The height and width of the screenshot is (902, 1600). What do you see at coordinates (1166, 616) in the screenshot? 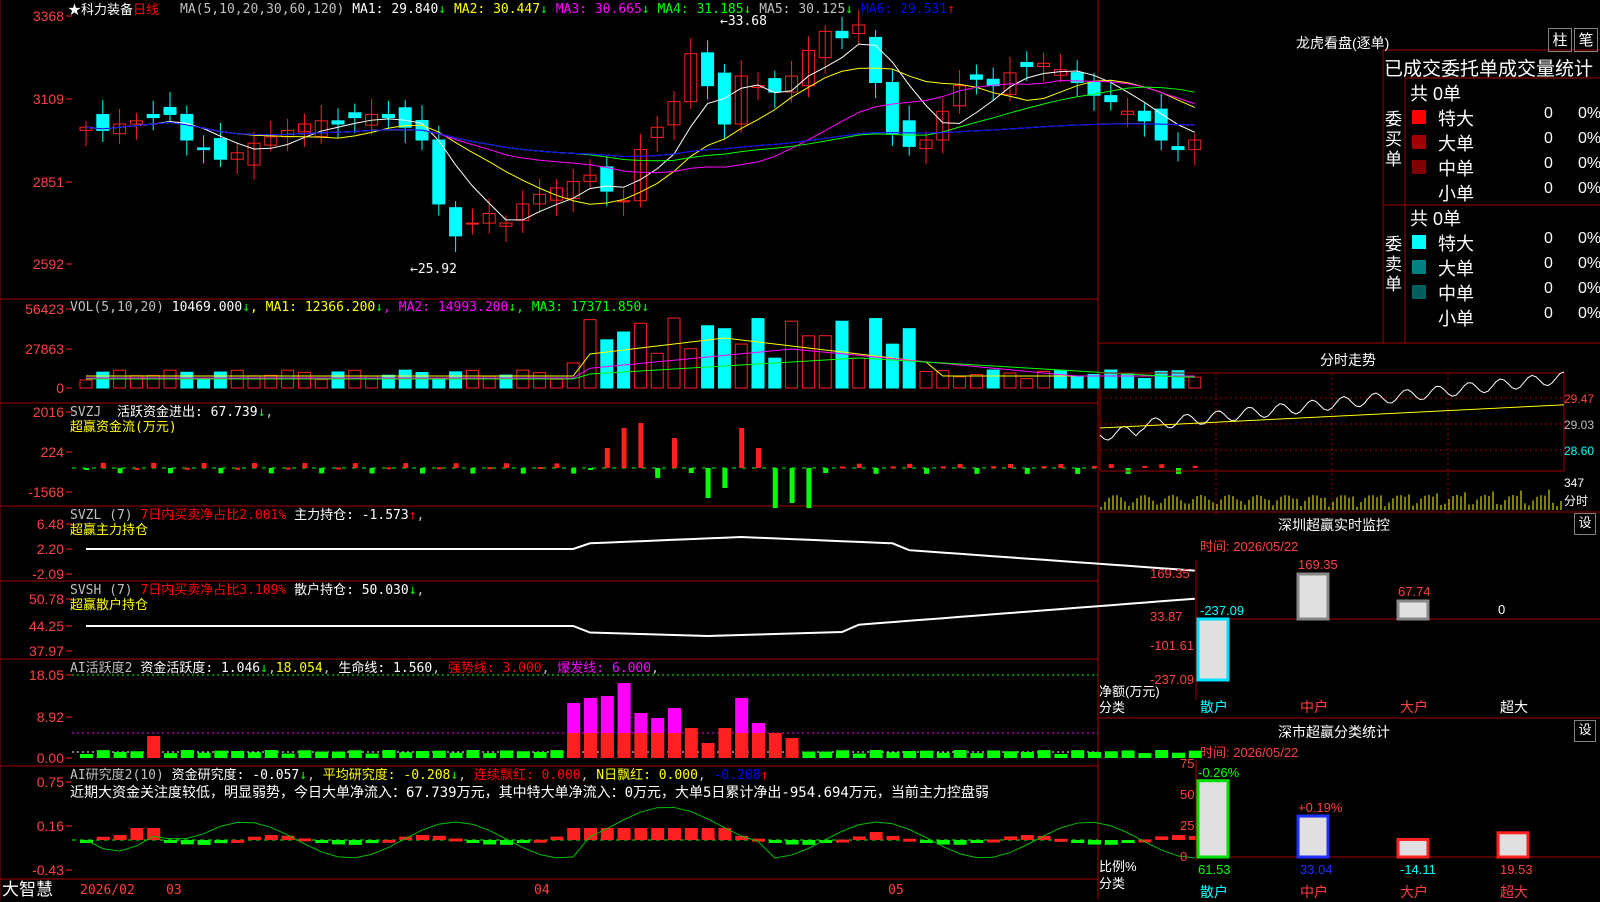
I see `monitor-ytick: 33.87` at bounding box center [1166, 616].